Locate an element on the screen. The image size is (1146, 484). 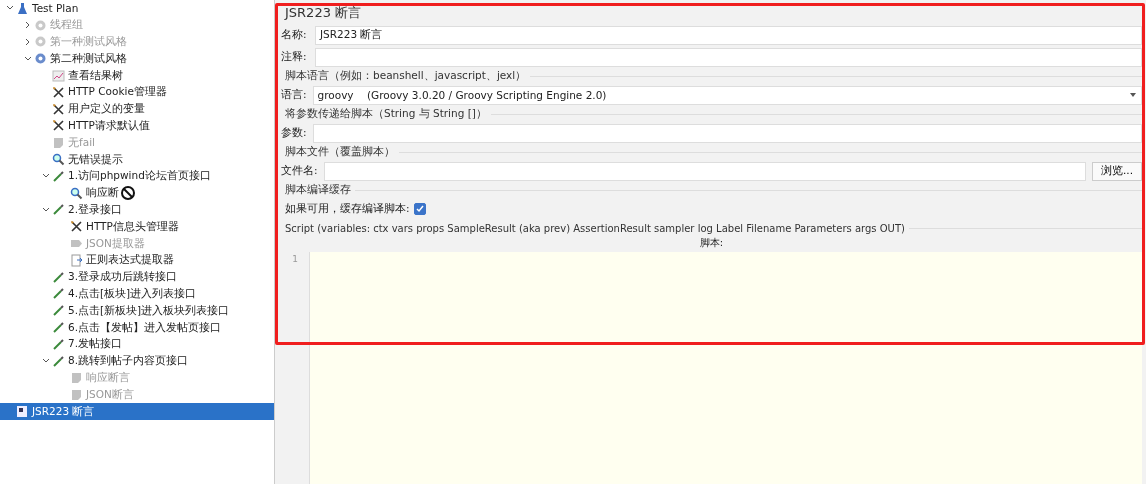
section-heading: 脚本编译缓存 is located at coordinates (318, 190).